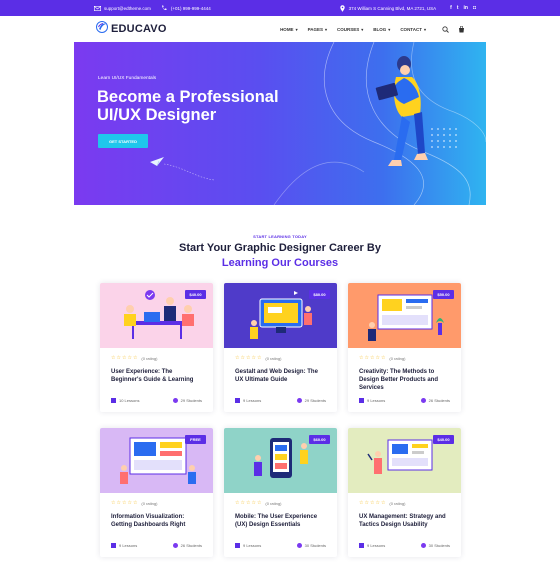  Describe the element at coordinates (319, 439) in the screenshot. I see `price-badge: $60.00` at that location.